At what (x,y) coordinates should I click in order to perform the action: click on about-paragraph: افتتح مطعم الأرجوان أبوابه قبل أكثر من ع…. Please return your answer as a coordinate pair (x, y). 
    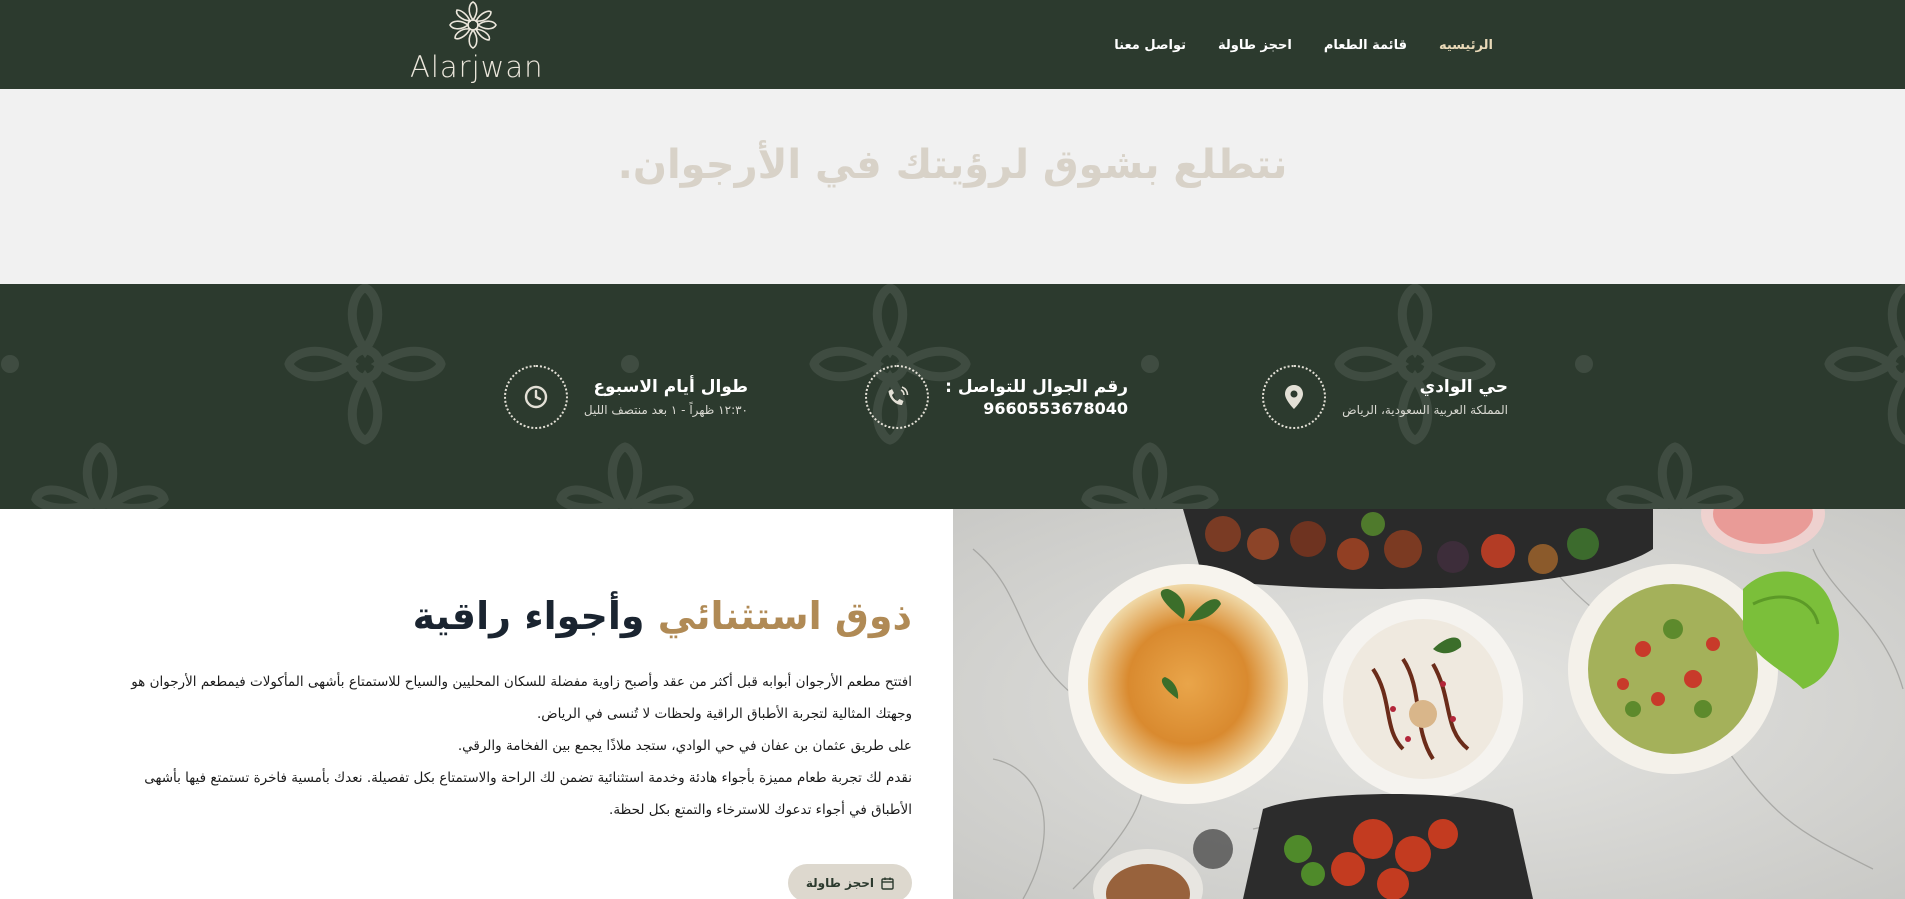
    Looking at the image, I should click on (497, 746).